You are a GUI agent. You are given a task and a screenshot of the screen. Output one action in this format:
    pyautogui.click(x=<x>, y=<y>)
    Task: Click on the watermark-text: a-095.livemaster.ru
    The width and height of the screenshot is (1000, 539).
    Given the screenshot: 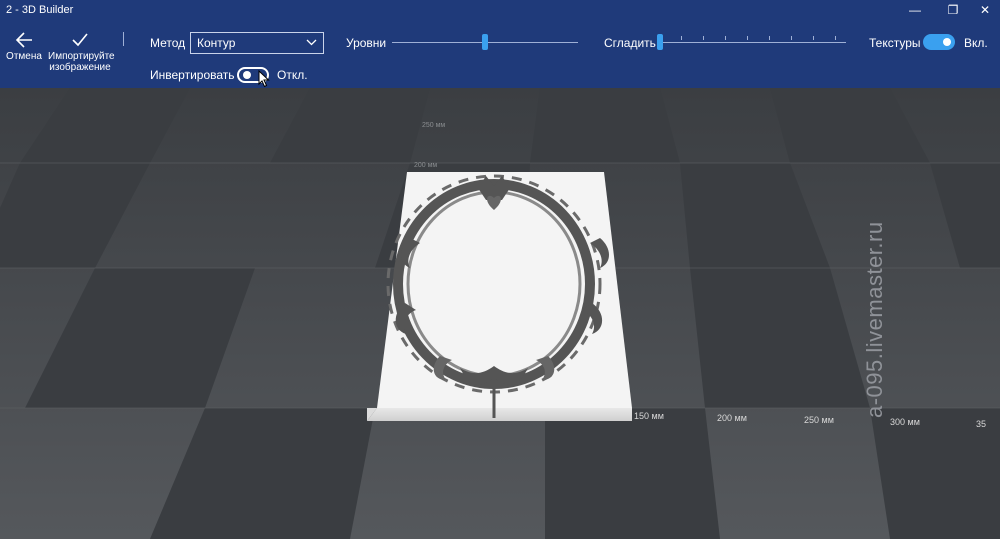 What is the action you would take?
    pyautogui.click(x=874, y=319)
    